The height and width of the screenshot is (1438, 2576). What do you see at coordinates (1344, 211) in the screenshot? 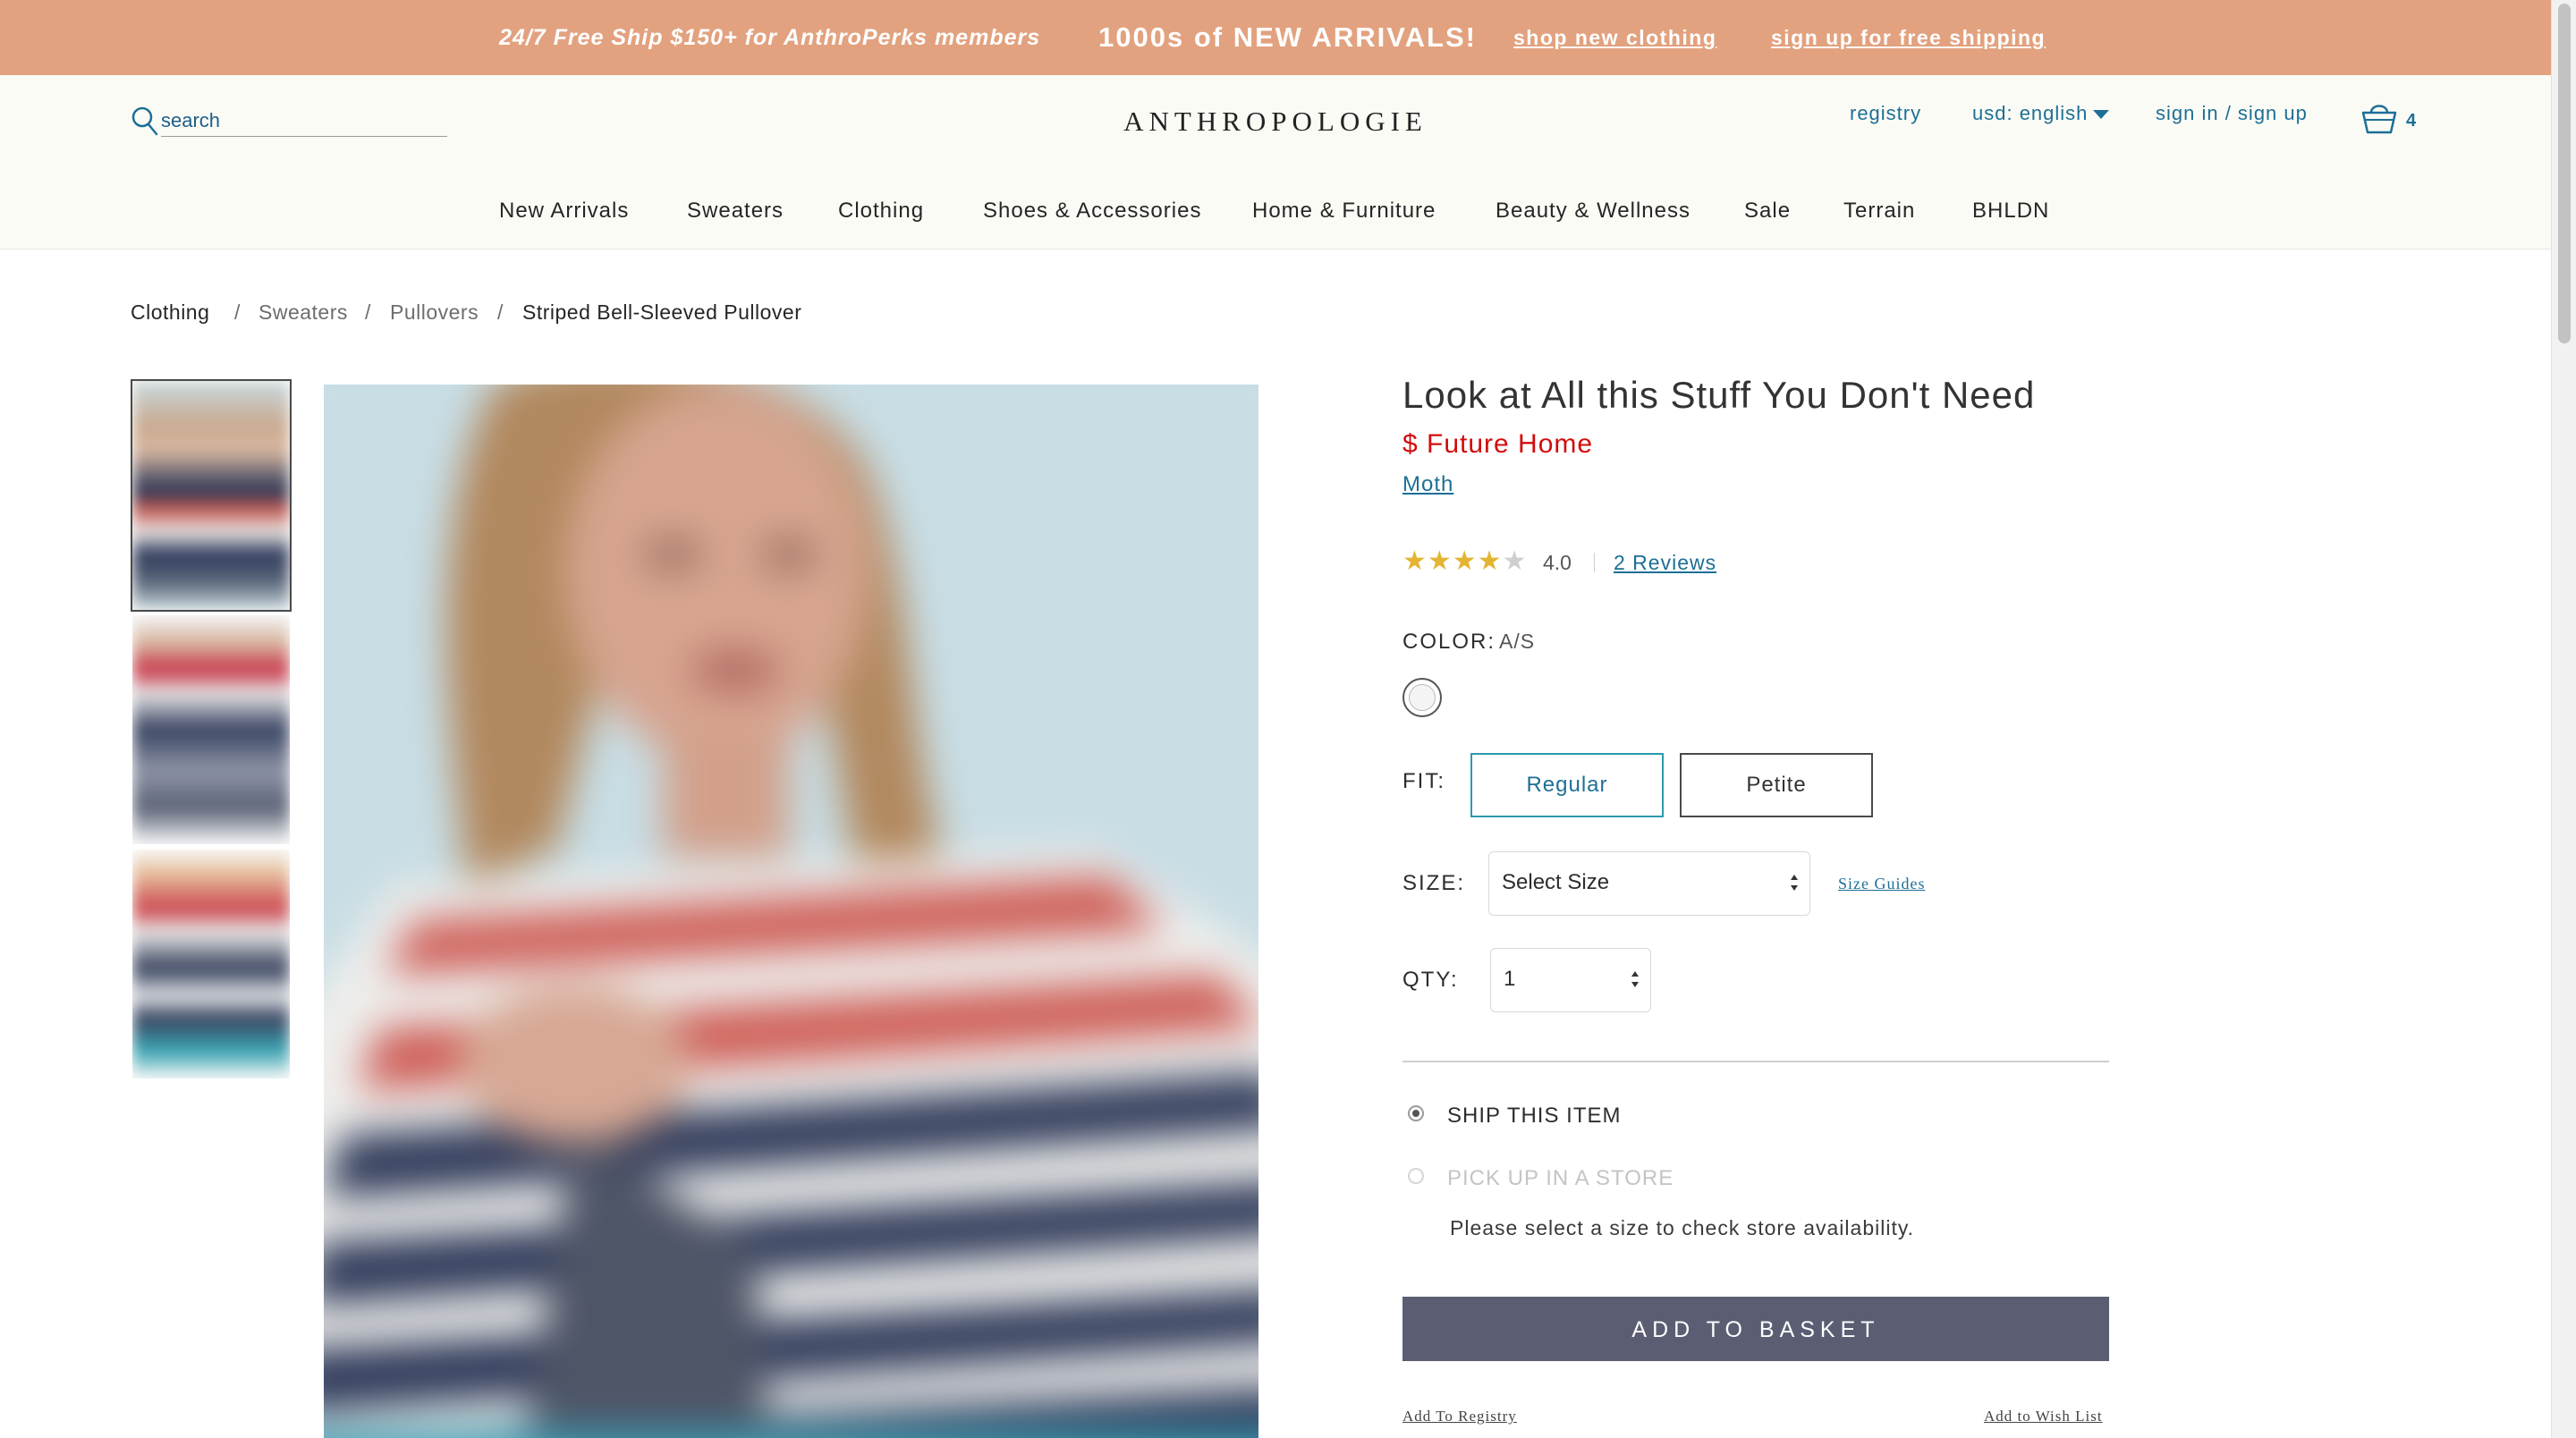
I see `nav-home-furniture: Home & Furniture` at bounding box center [1344, 211].